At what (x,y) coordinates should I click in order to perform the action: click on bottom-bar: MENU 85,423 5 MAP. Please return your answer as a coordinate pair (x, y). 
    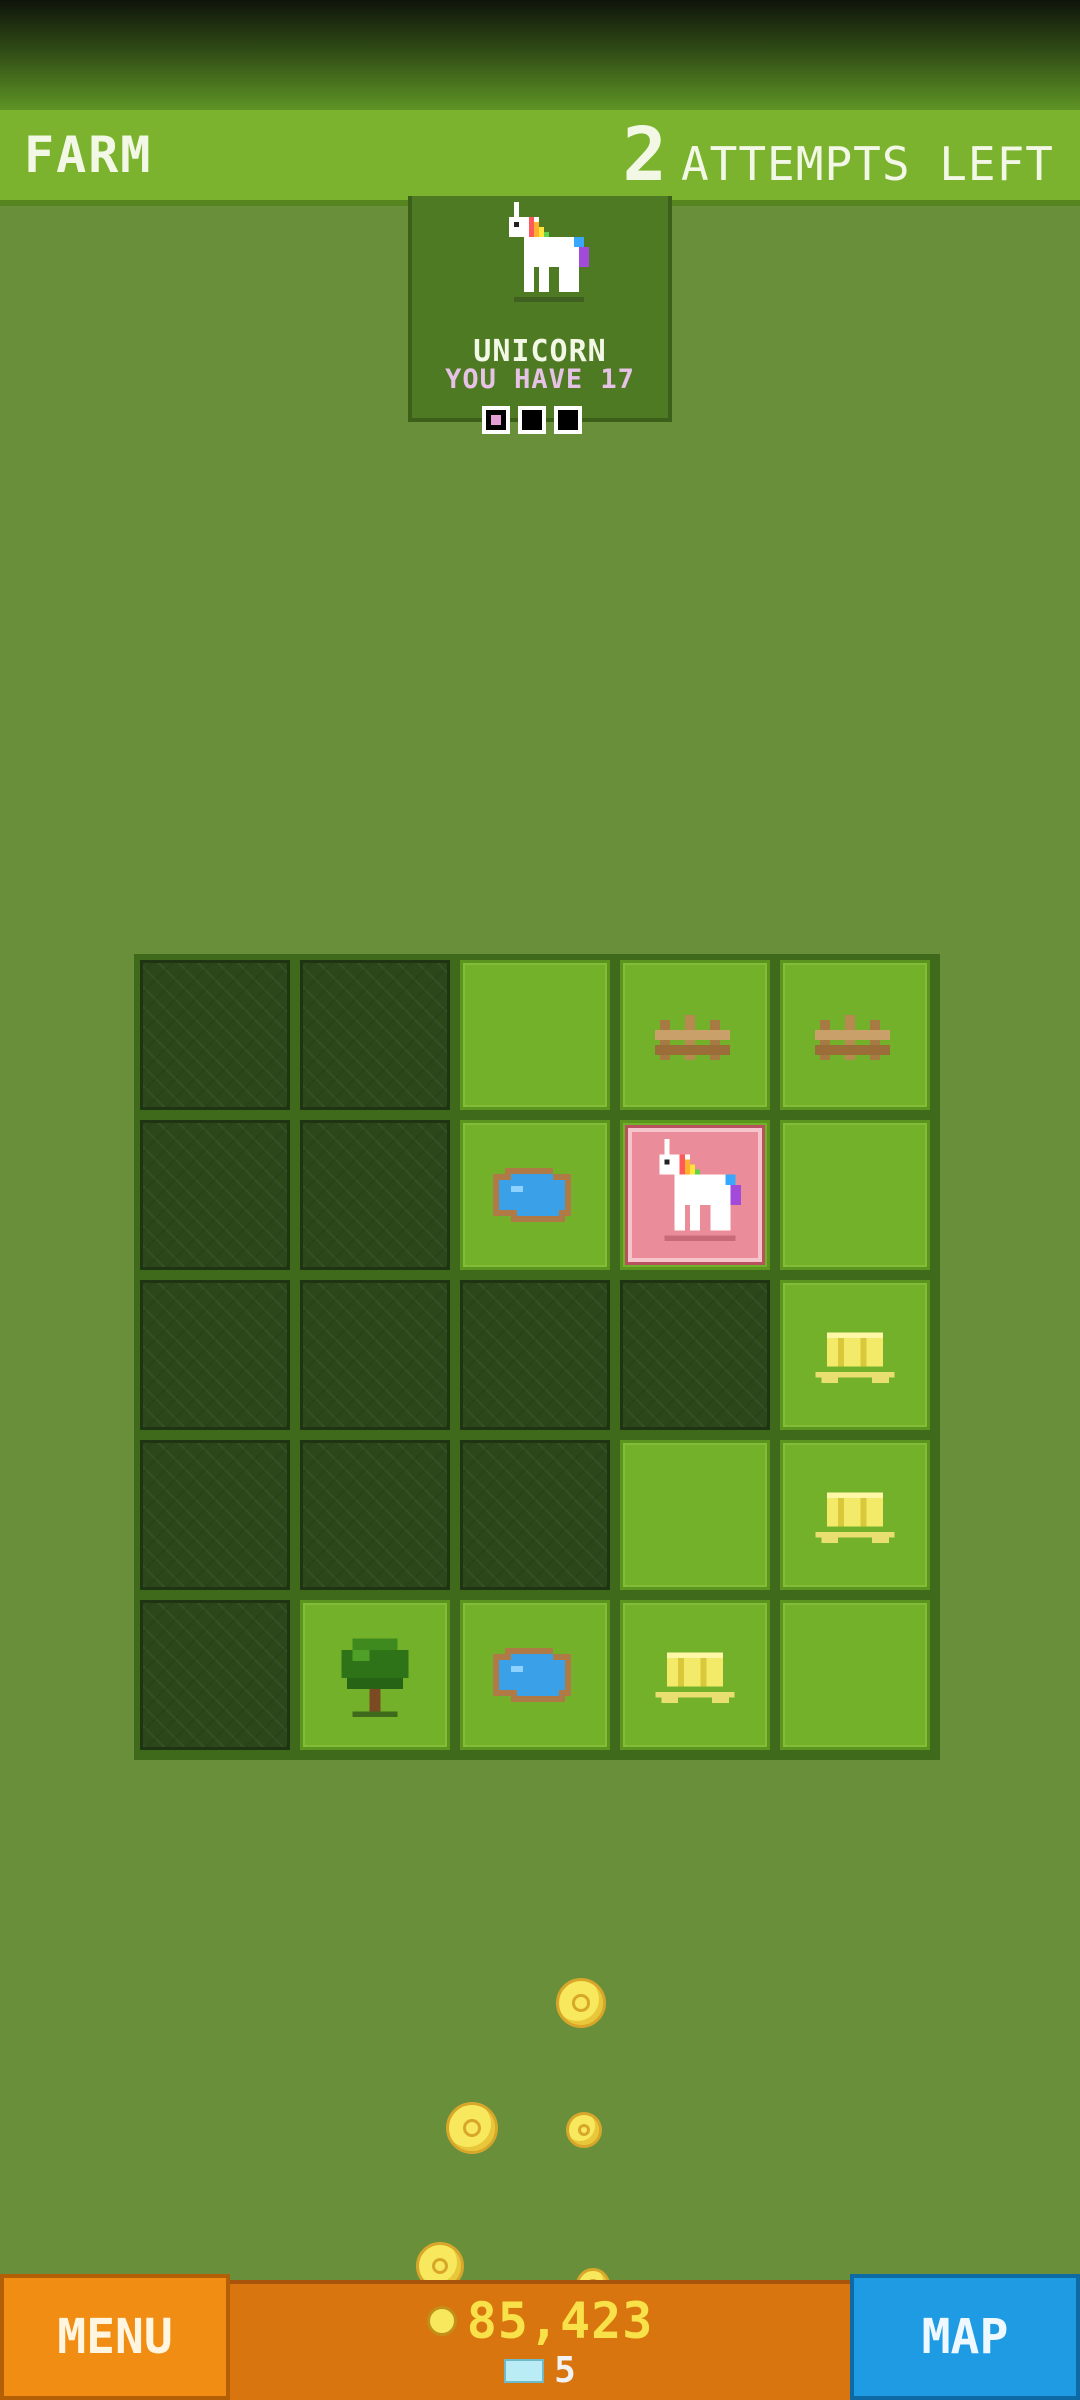
    Looking at the image, I should click on (540, 2337).